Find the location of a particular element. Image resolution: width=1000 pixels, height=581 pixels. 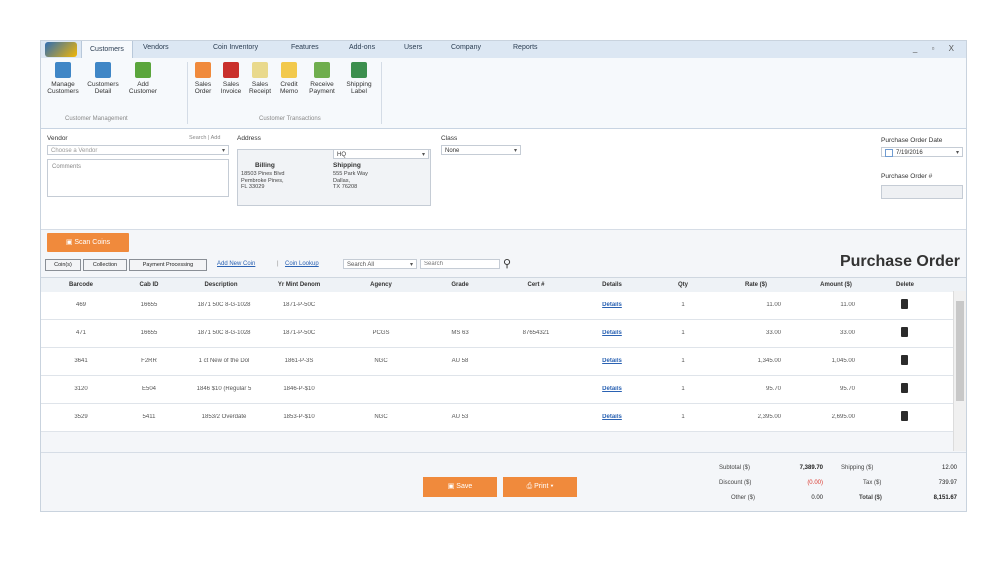

cell-rate: 2,395.00 is located at coordinates (756, 417).